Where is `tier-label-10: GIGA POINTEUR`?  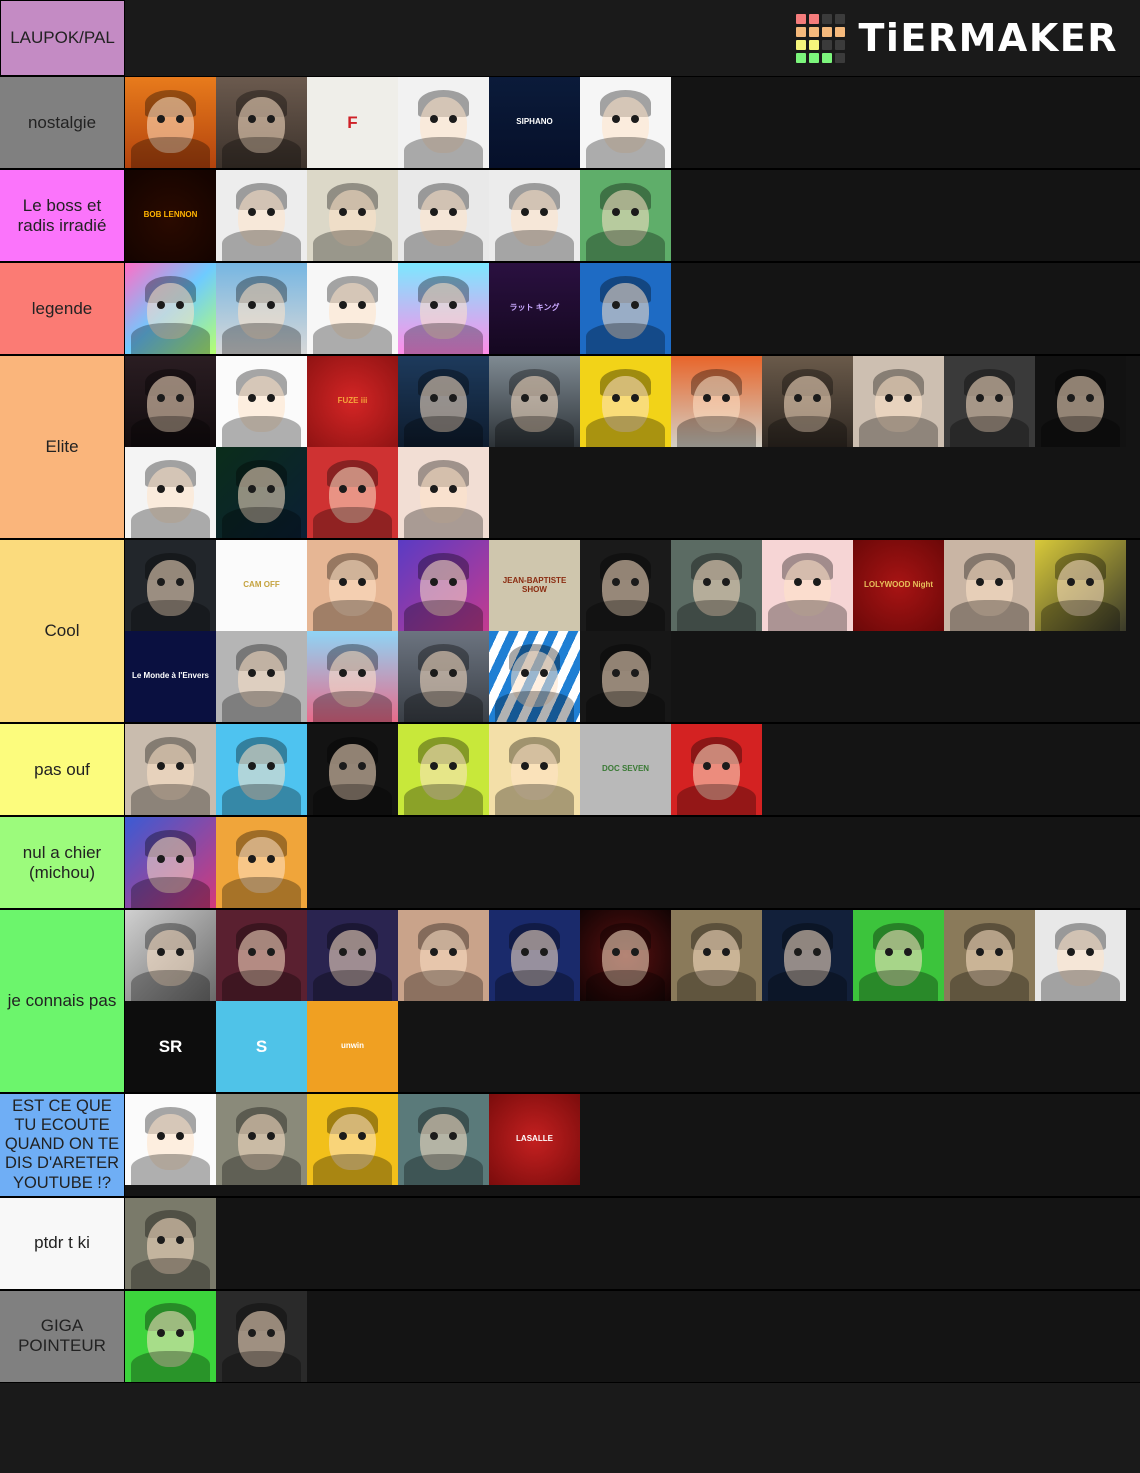 tier-label-10: GIGA POINTEUR is located at coordinates (62, 1336).